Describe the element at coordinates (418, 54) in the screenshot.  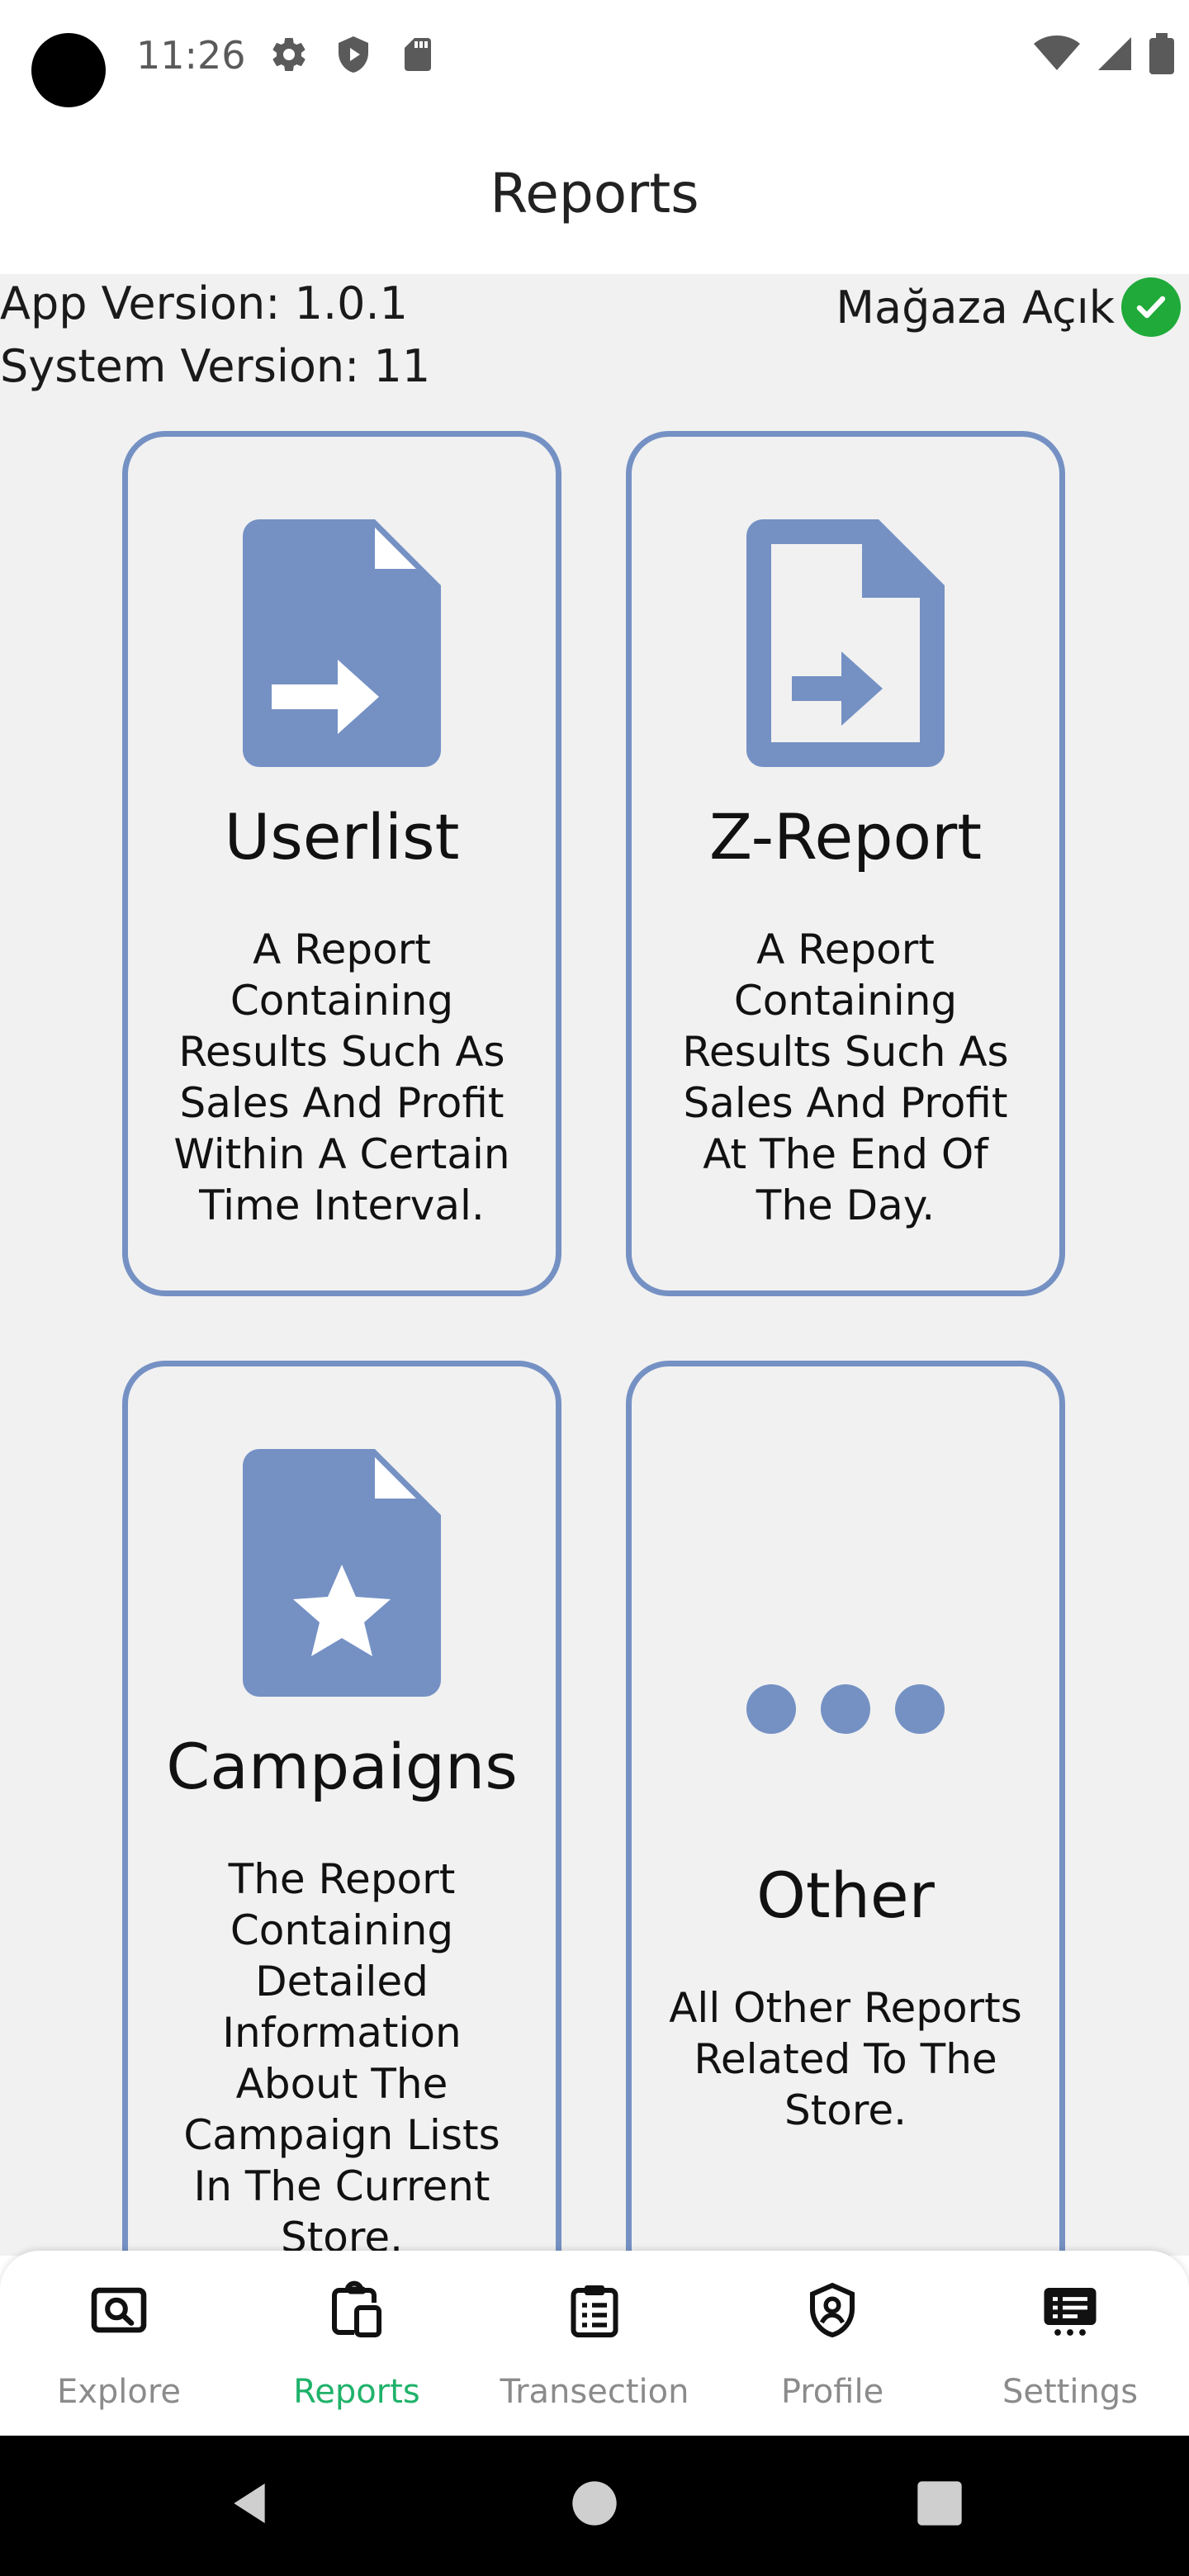
I see `sd-card-icon` at that location.